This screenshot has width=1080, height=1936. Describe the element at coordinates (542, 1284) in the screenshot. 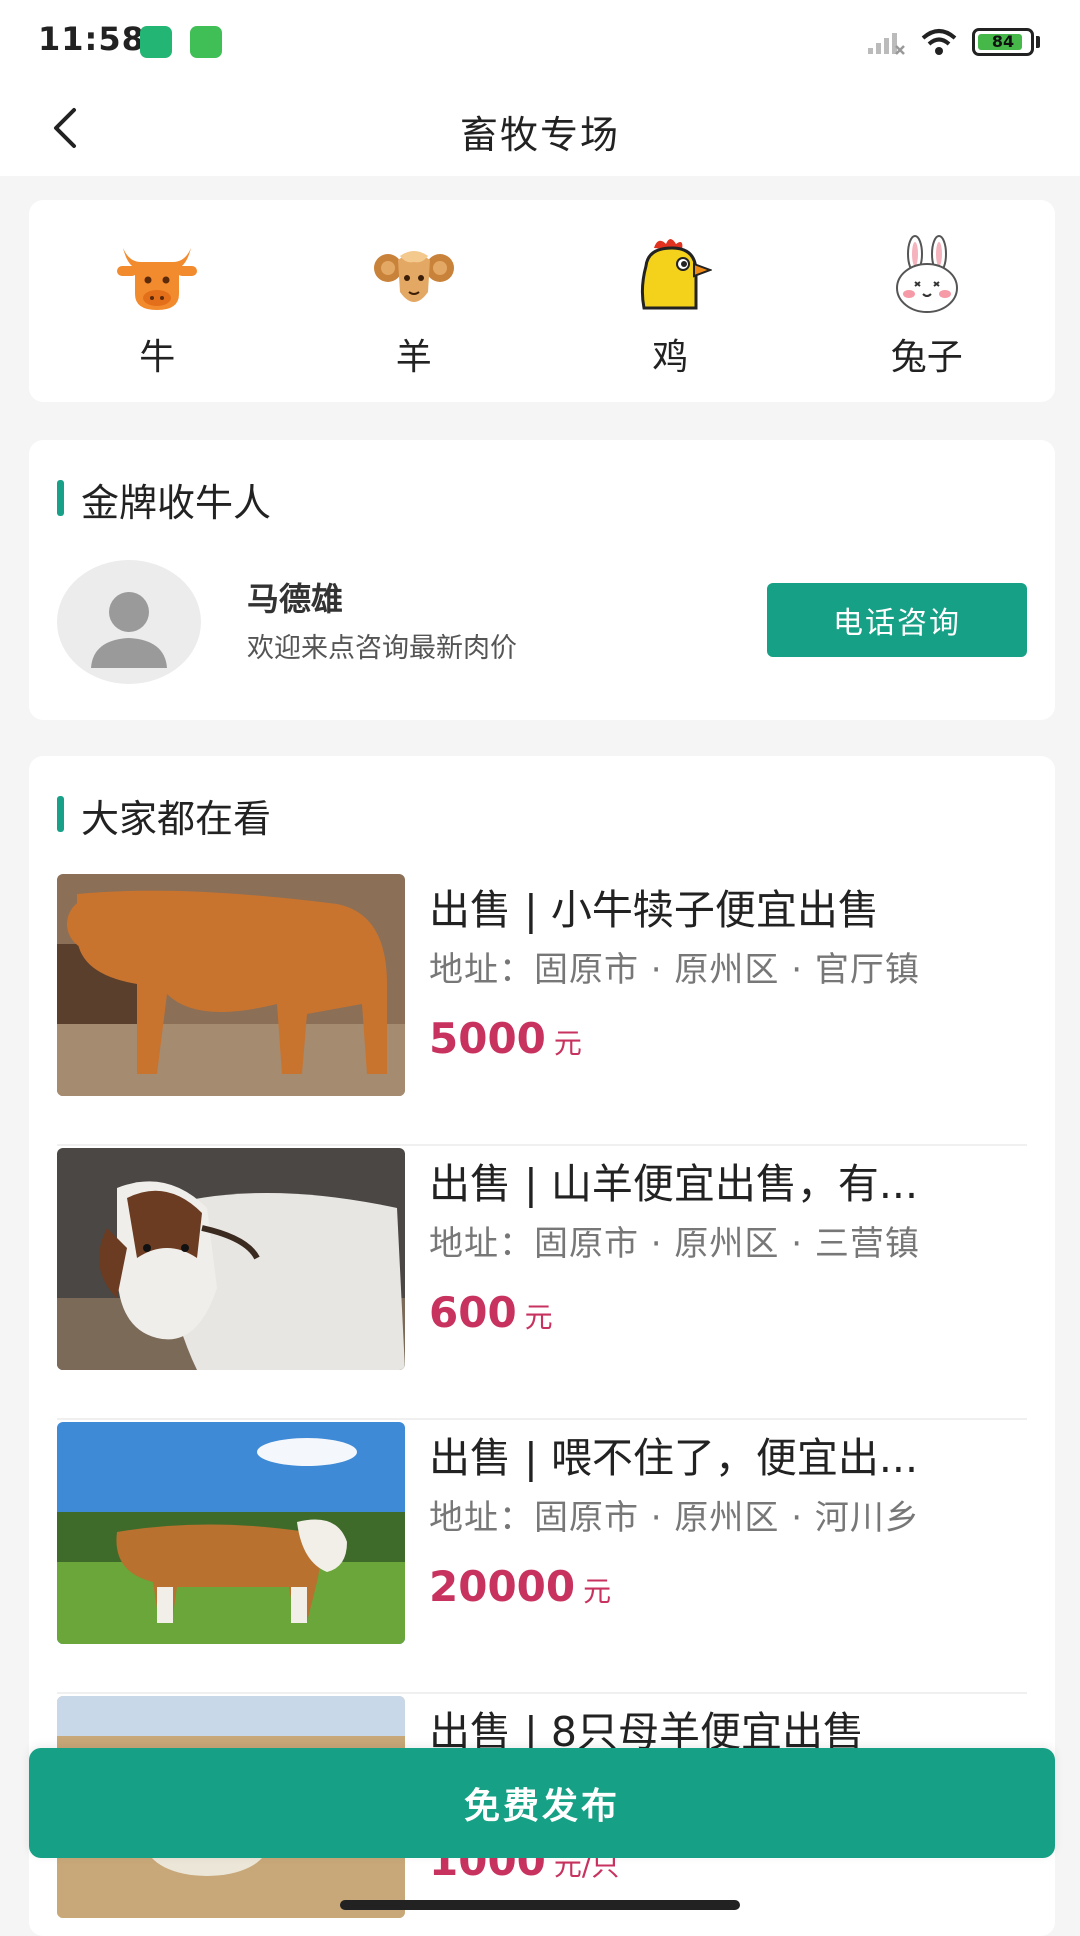

I see `list-item: 出售 | 山羊便宜出售，有... 地址：固原市 · 原州区 · 三营镇 600 元` at that location.